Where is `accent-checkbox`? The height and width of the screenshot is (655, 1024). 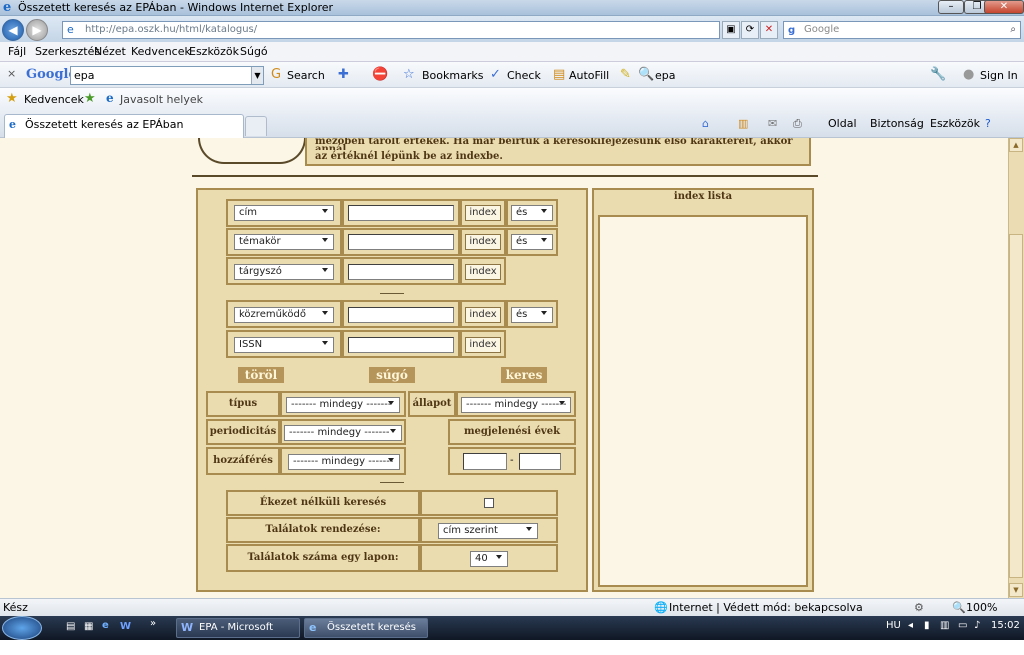
accent-checkbox is located at coordinates (489, 503).